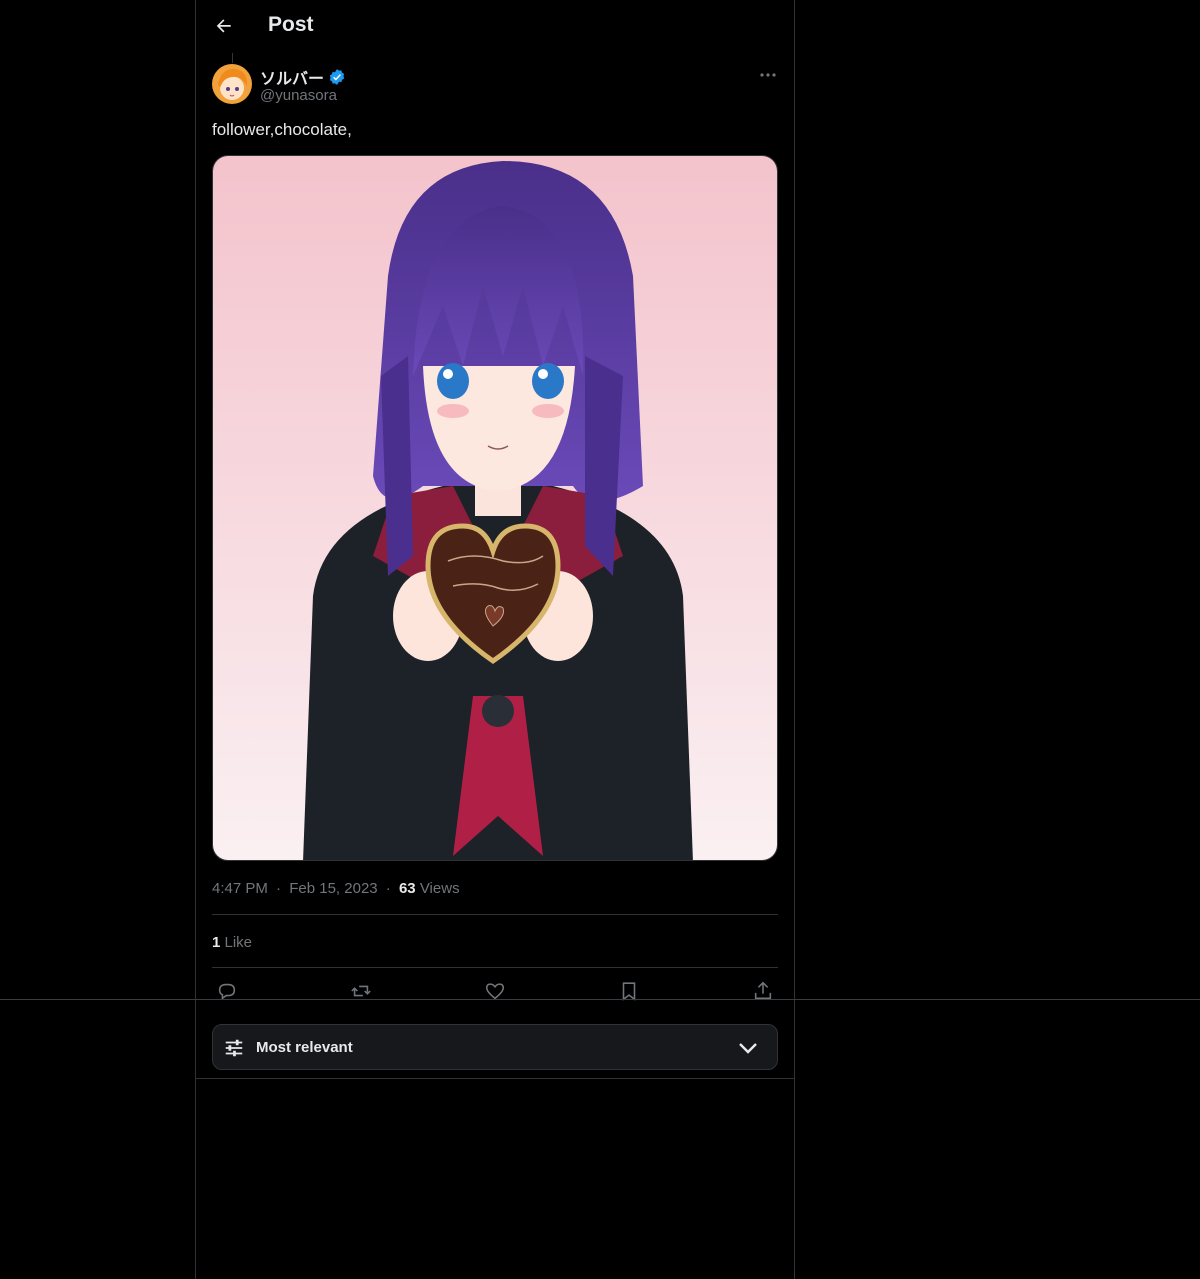  I want to click on share-button, so click(764, 992).